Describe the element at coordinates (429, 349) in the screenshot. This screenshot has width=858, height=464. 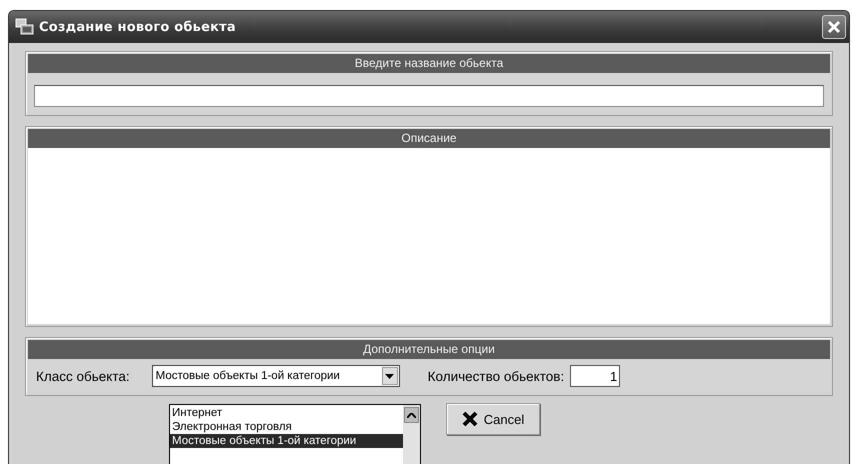
I see `section-header: Дополнительные опции` at that location.